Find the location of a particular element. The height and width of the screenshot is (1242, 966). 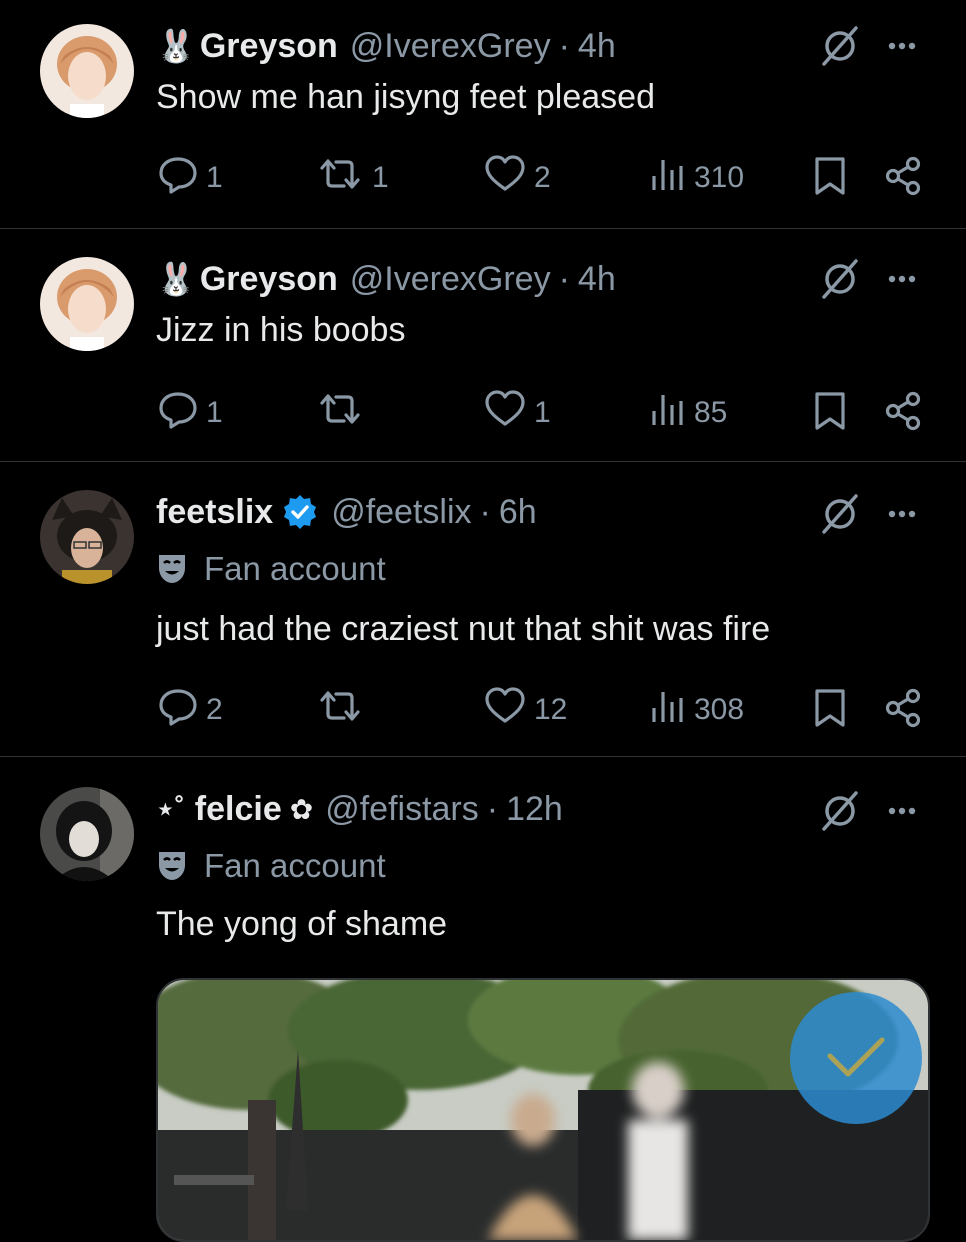

verified-badge-icon is located at coordinates (300, 512).